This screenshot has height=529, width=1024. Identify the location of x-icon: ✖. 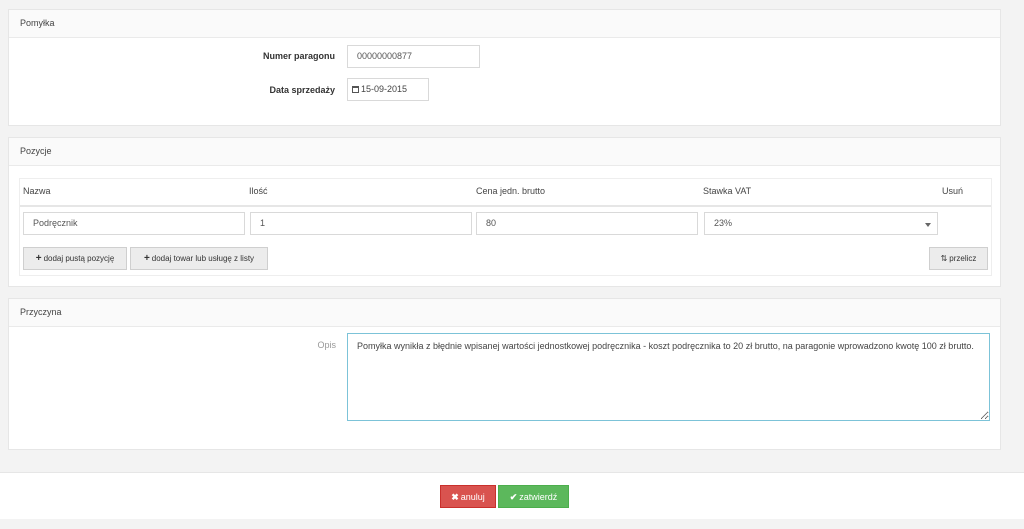
(455, 497).